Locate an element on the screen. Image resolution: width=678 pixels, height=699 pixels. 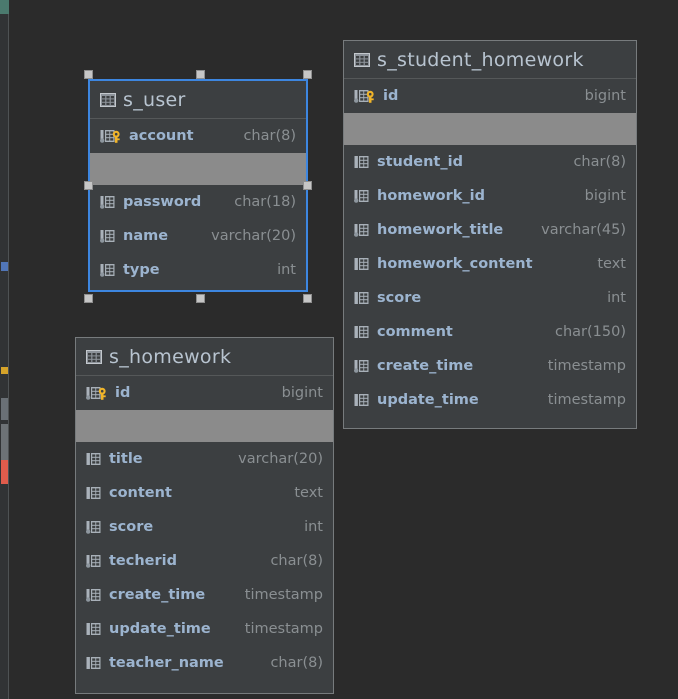
column-name-label: score is located at coordinates (131, 527).